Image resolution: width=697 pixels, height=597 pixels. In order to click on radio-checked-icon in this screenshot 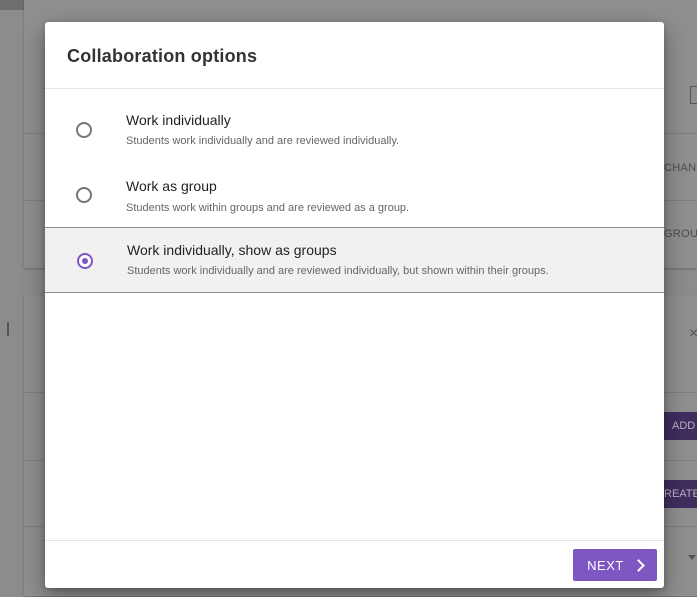, I will do `click(85, 261)`.